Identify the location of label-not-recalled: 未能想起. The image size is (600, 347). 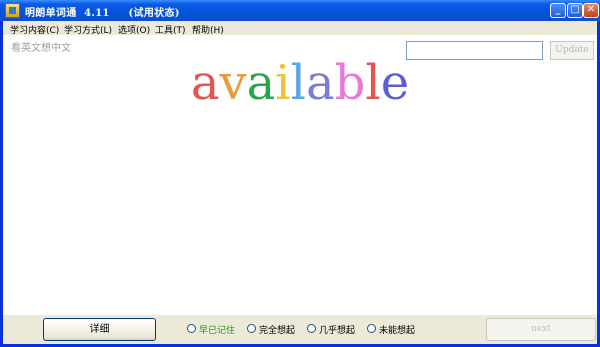
(397, 331).